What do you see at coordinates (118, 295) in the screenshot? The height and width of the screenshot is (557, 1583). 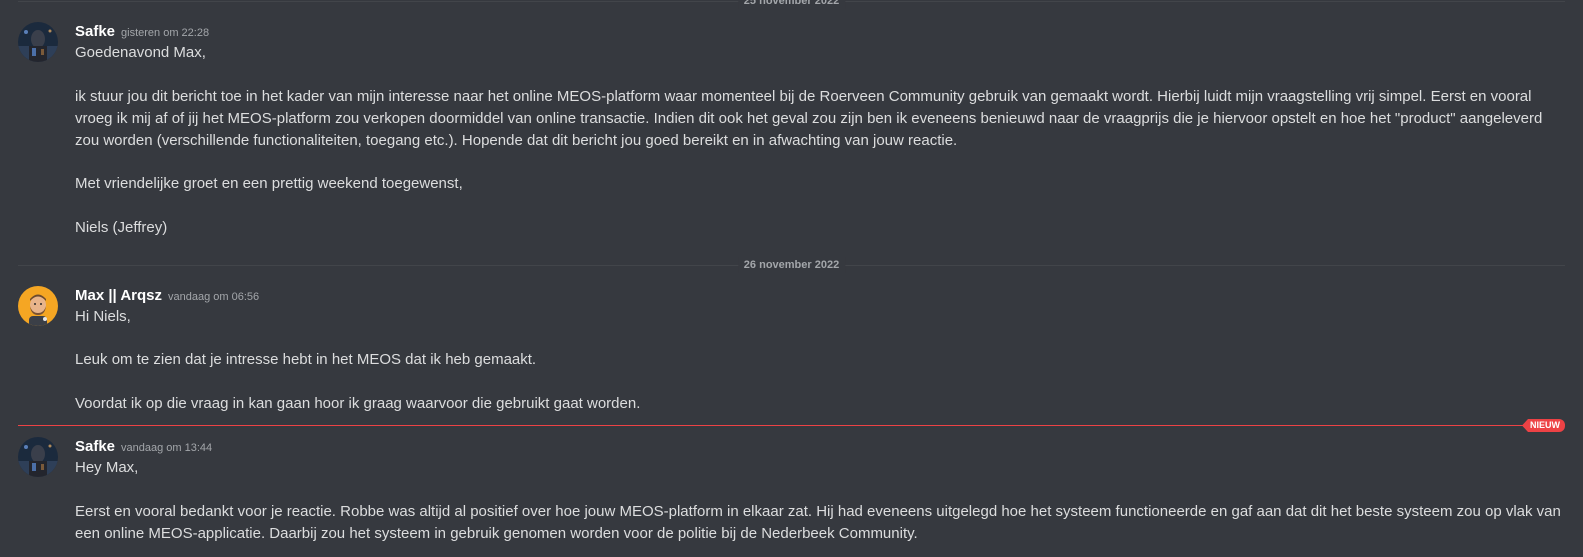 I see `author-name: Max || Arqsz` at bounding box center [118, 295].